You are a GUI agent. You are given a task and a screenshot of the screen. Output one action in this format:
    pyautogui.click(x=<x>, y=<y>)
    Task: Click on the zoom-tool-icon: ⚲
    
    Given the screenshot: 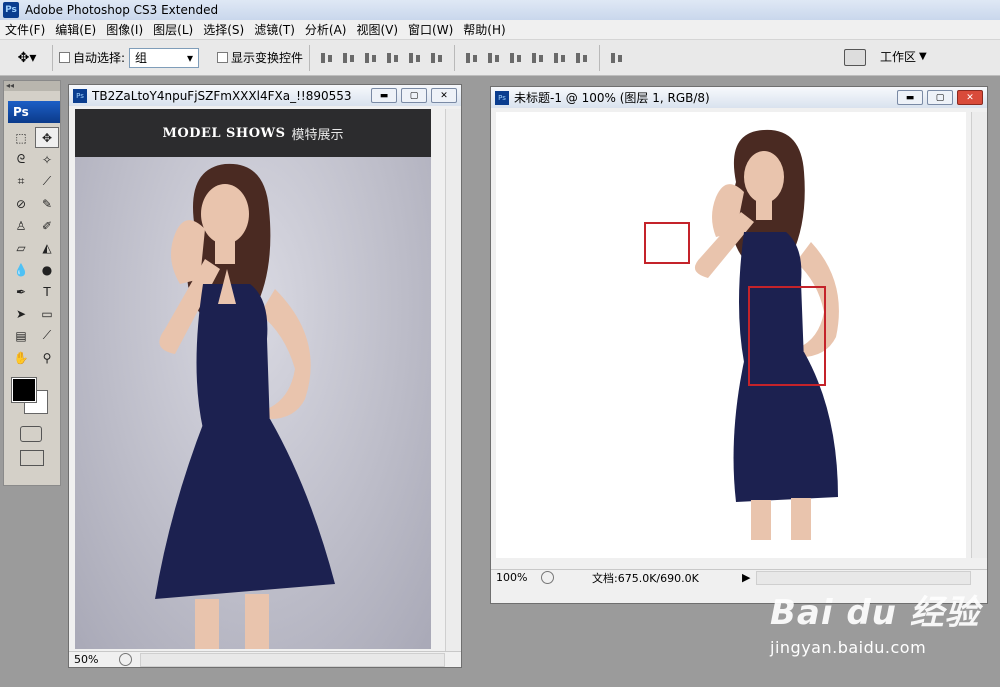 What is the action you would take?
    pyautogui.click(x=47, y=357)
    